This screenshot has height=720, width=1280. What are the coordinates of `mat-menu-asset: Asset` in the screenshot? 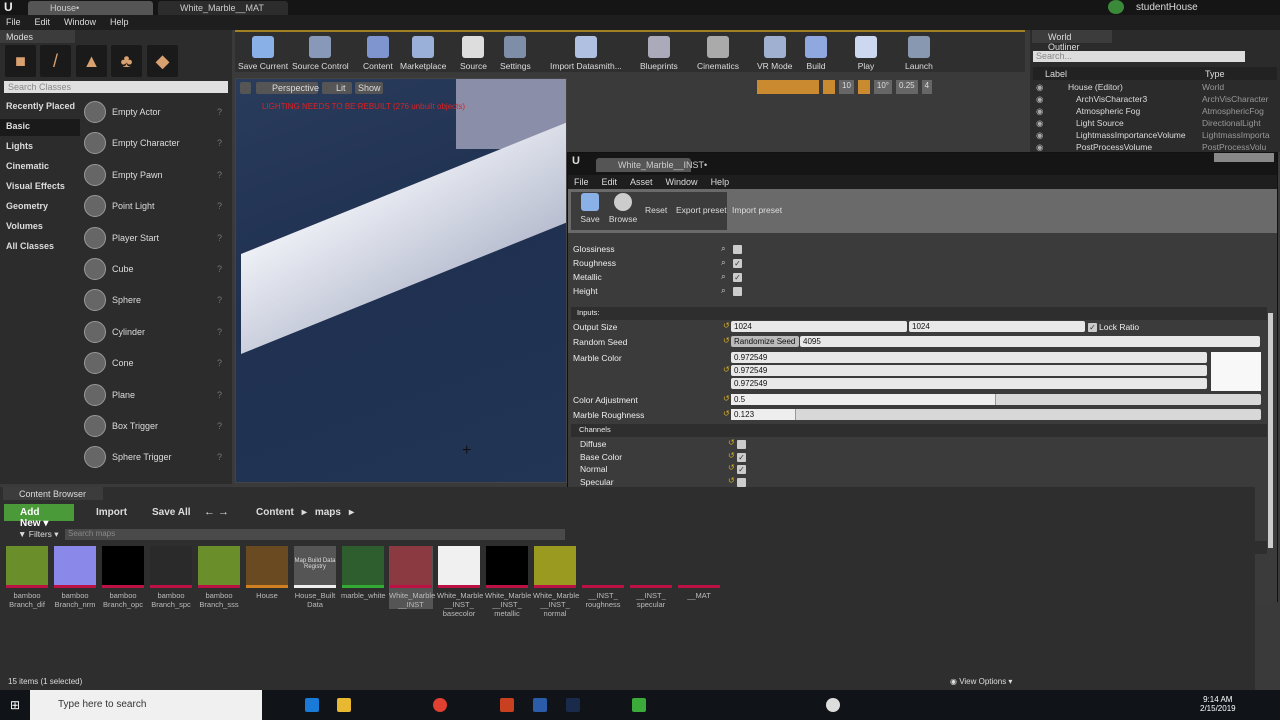 It's located at (641, 182).